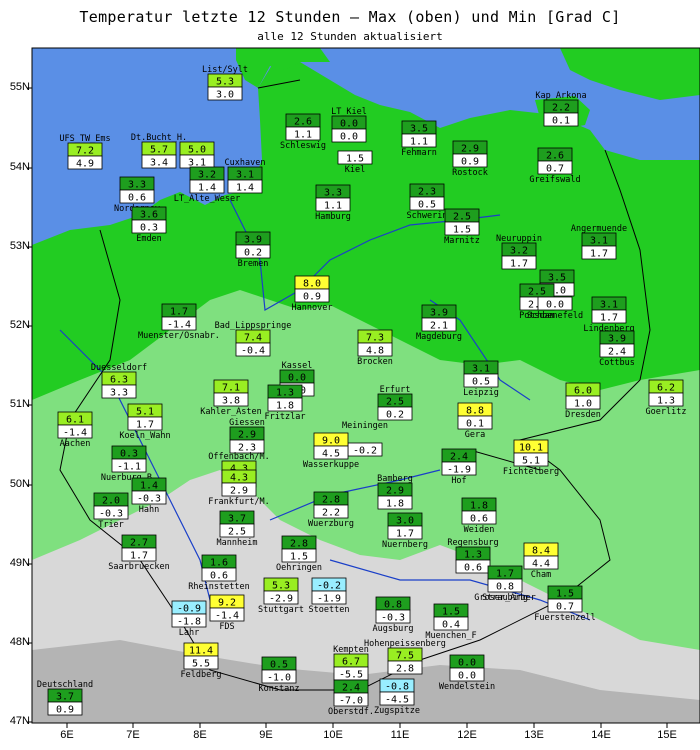 The image size is (700, 750). Describe the element at coordinates (201, 661) in the screenshot. I see `station-feldberg: 11.4 5.5Feldberg` at that location.